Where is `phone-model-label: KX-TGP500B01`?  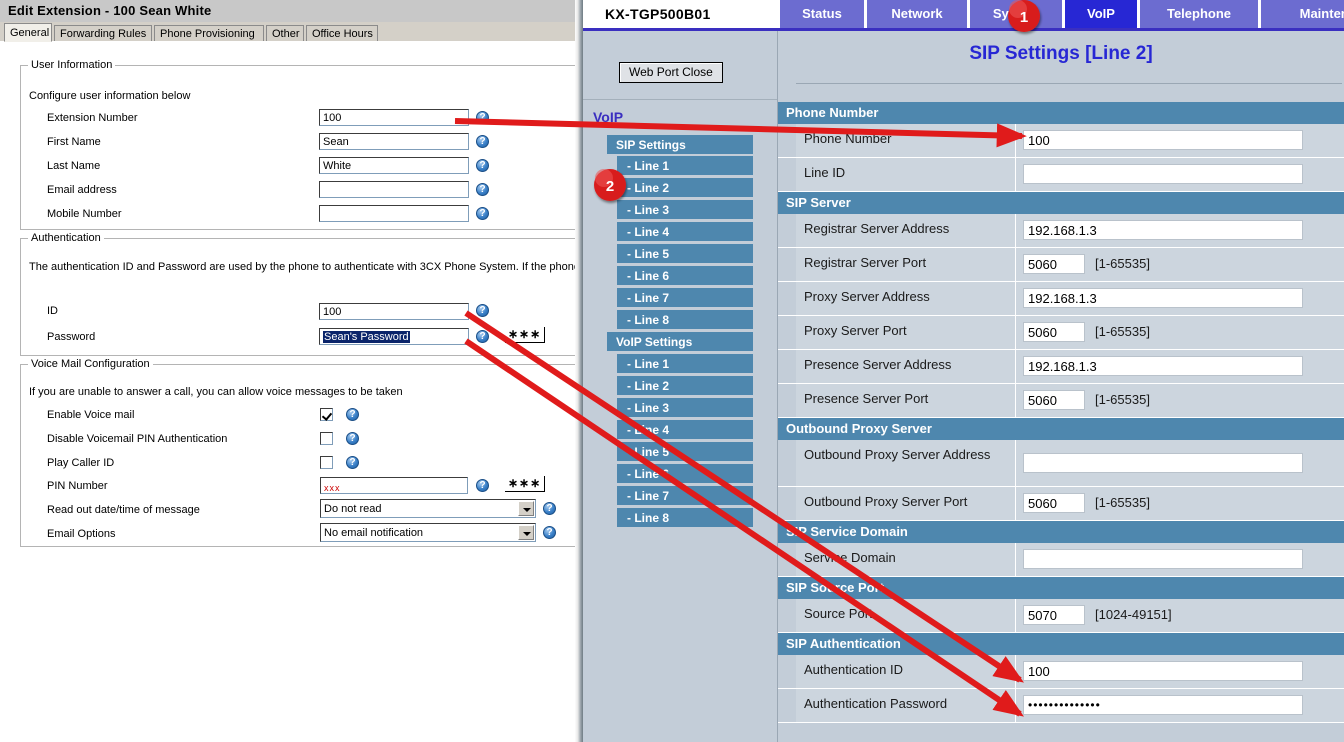
phone-model-label: KX-TGP500B01 is located at coordinates (658, 14).